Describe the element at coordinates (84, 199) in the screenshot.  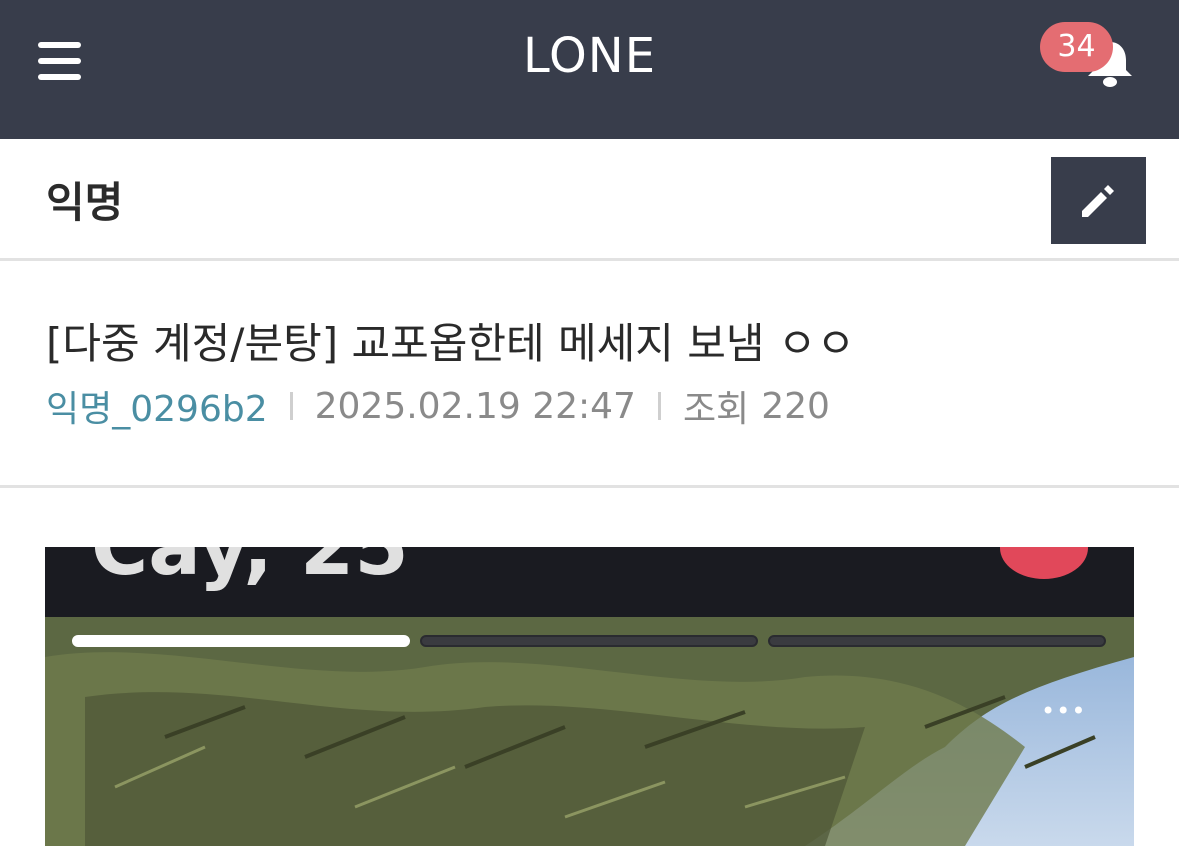
I see `board-title: 익명` at that location.